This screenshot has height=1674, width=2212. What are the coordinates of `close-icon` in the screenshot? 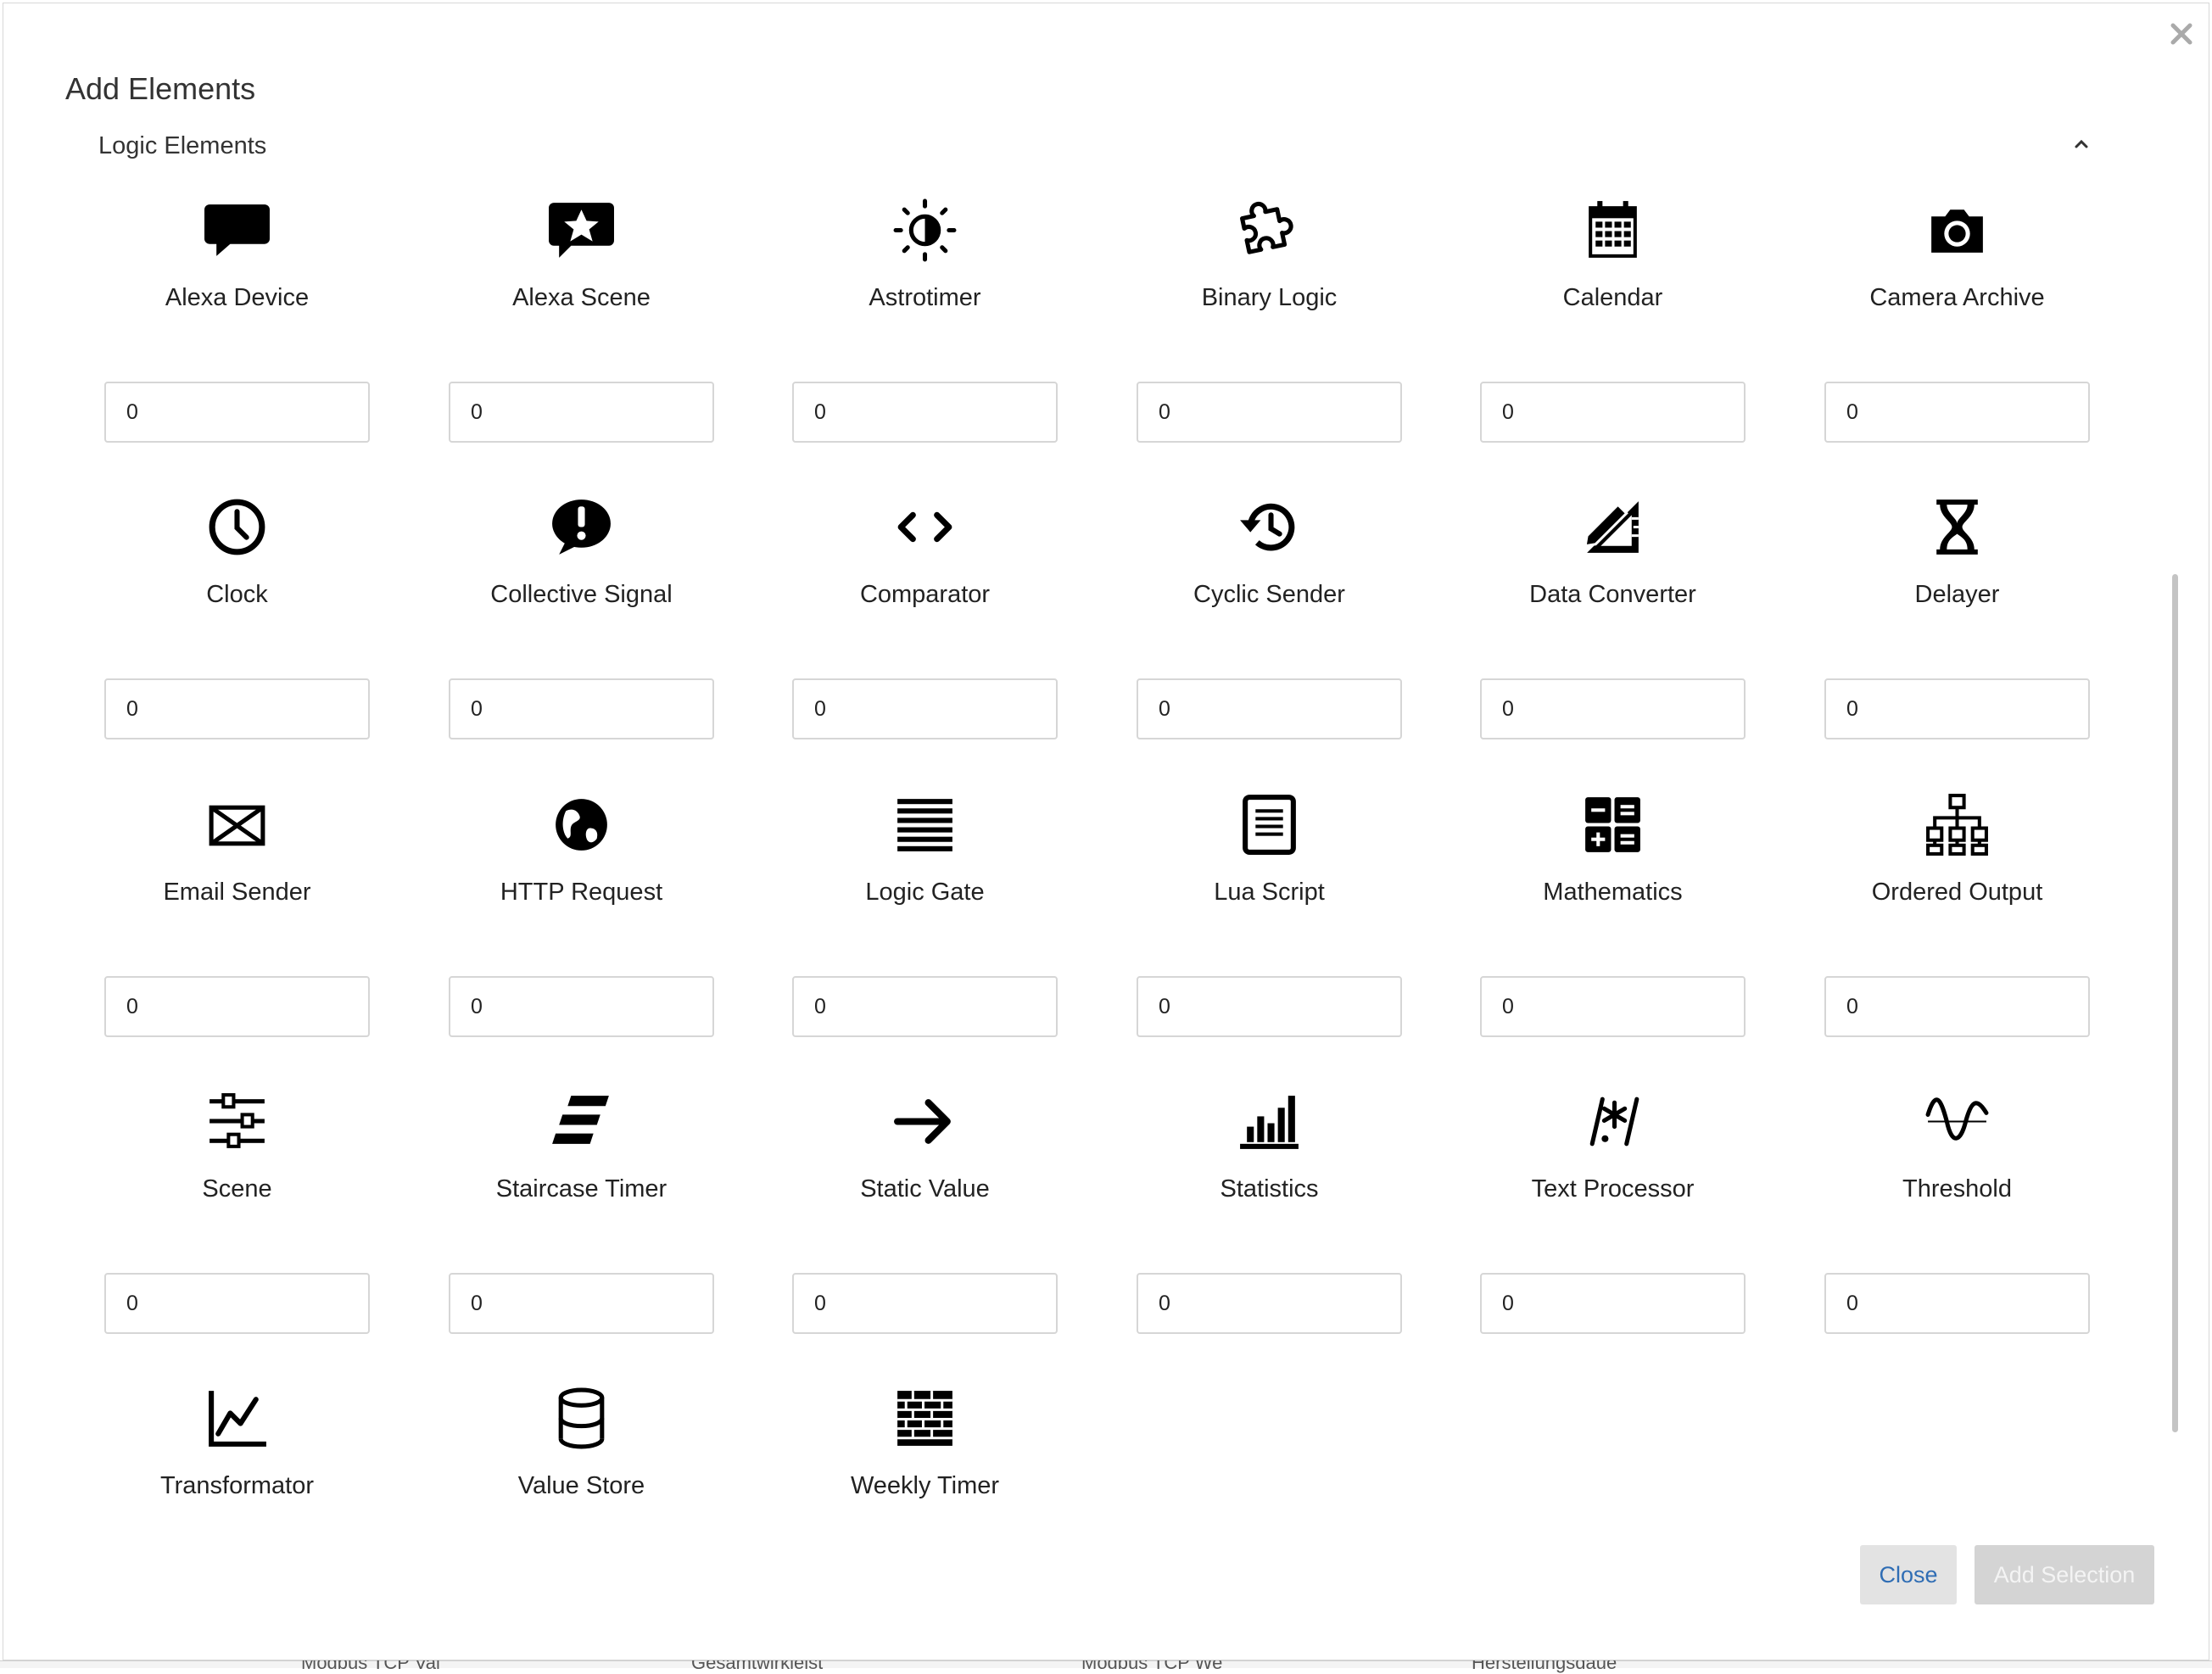 It's located at (2182, 34).